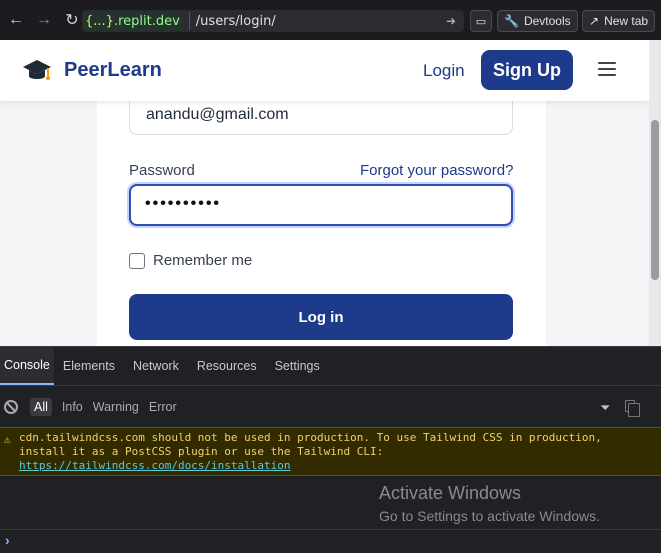 This screenshot has width=661, height=553. Describe the element at coordinates (27, 366) in the screenshot. I see `tab-console: Console` at that location.